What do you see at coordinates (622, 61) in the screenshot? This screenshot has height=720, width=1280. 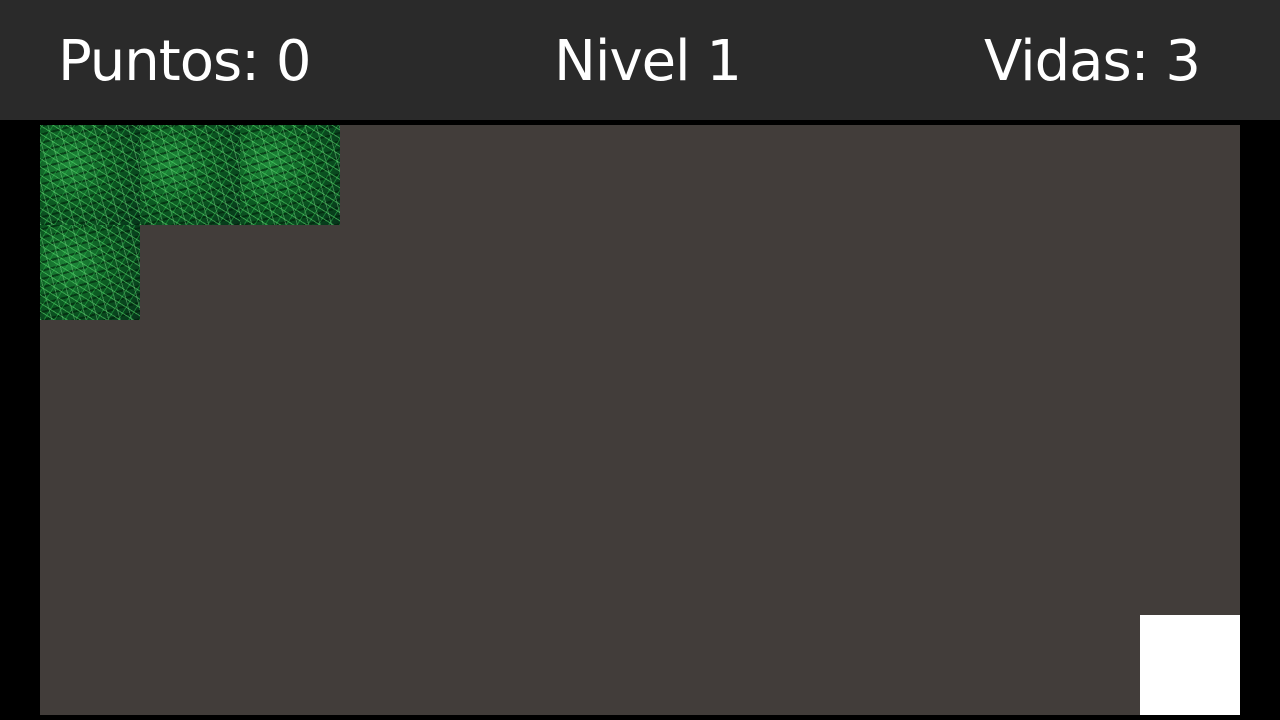 I see `level-label: Nivel` at bounding box center [622, 61].